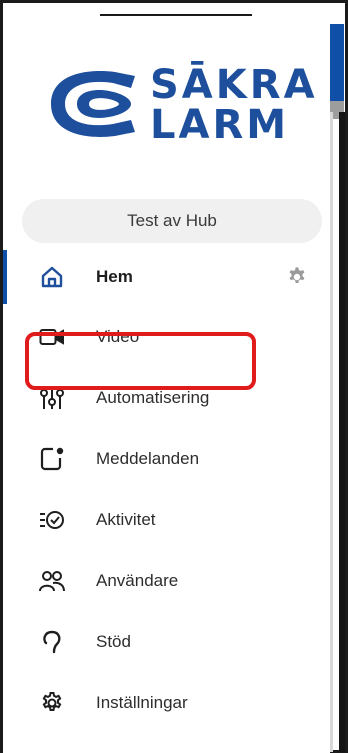 The width and height of the screenshot is (348, 753). Describe the element at coordinates (176, 15) in the screenshot. I see `caption-underline` at that location.